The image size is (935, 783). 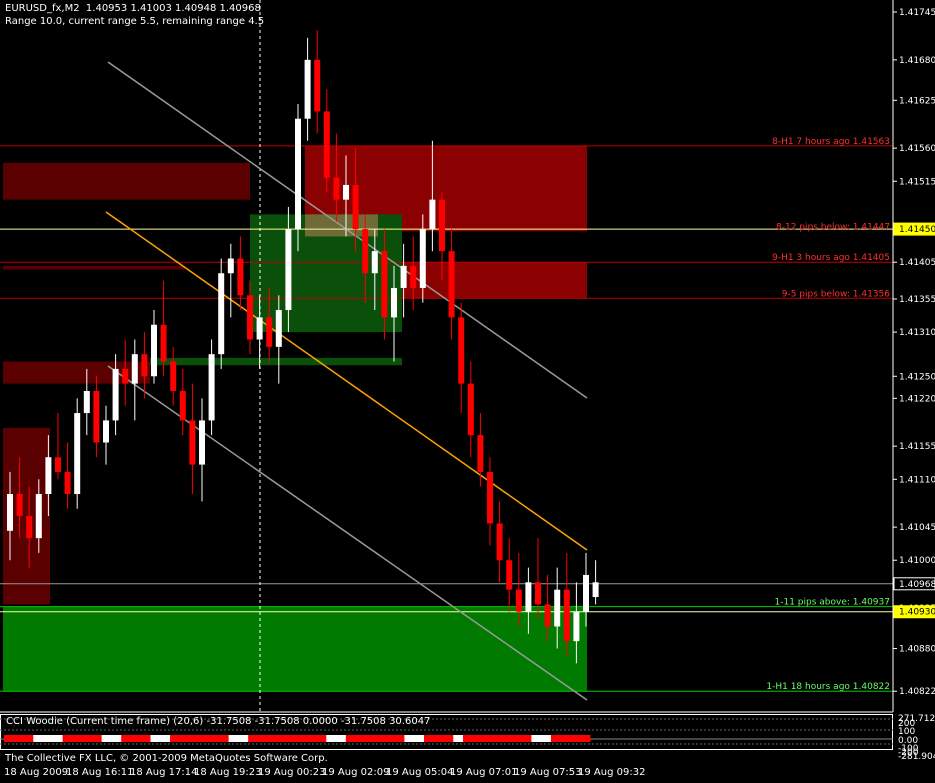 I want to click on y-tick-label-3: 1.41560, so click(x=917, y=149).